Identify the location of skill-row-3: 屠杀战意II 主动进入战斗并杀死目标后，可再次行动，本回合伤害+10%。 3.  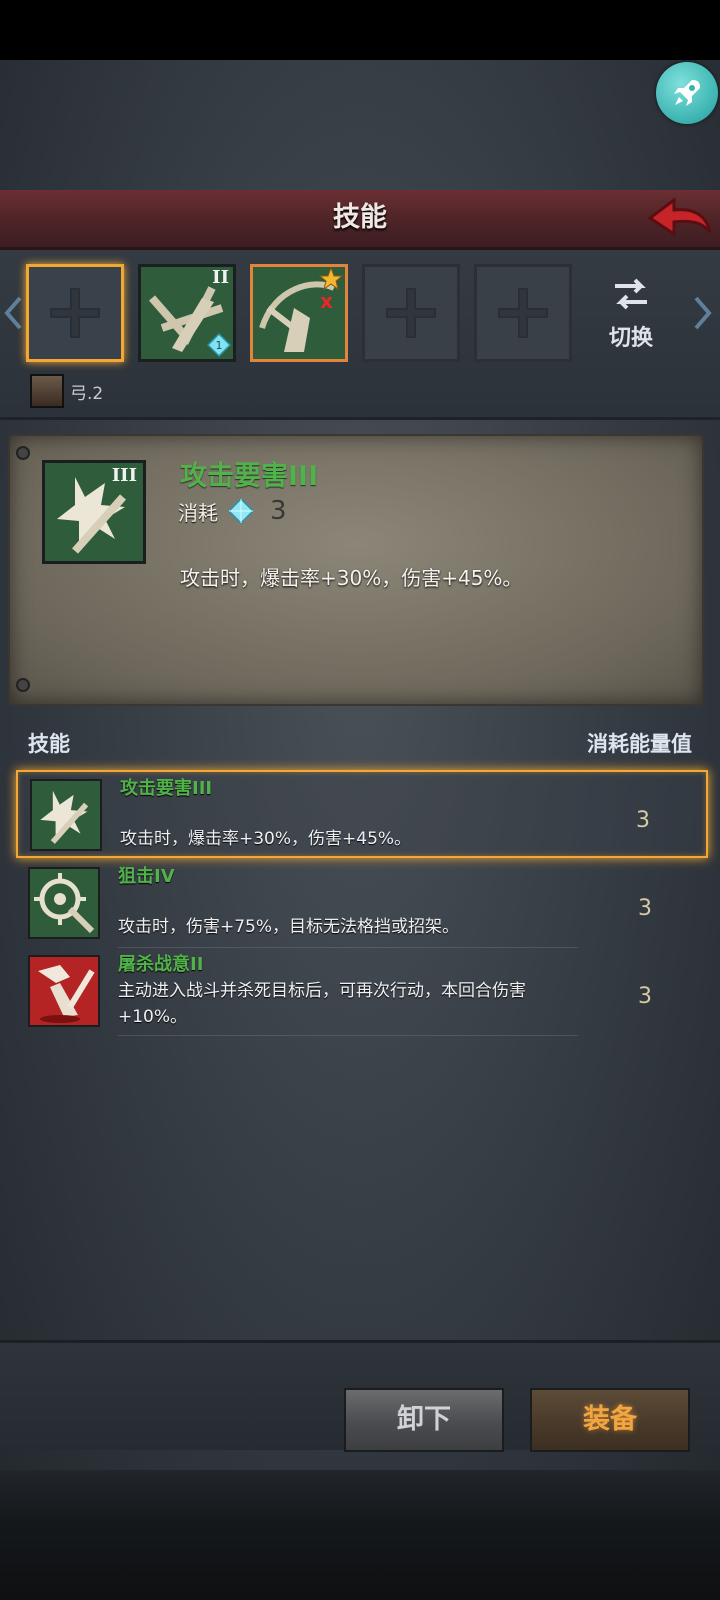
(362, 992).